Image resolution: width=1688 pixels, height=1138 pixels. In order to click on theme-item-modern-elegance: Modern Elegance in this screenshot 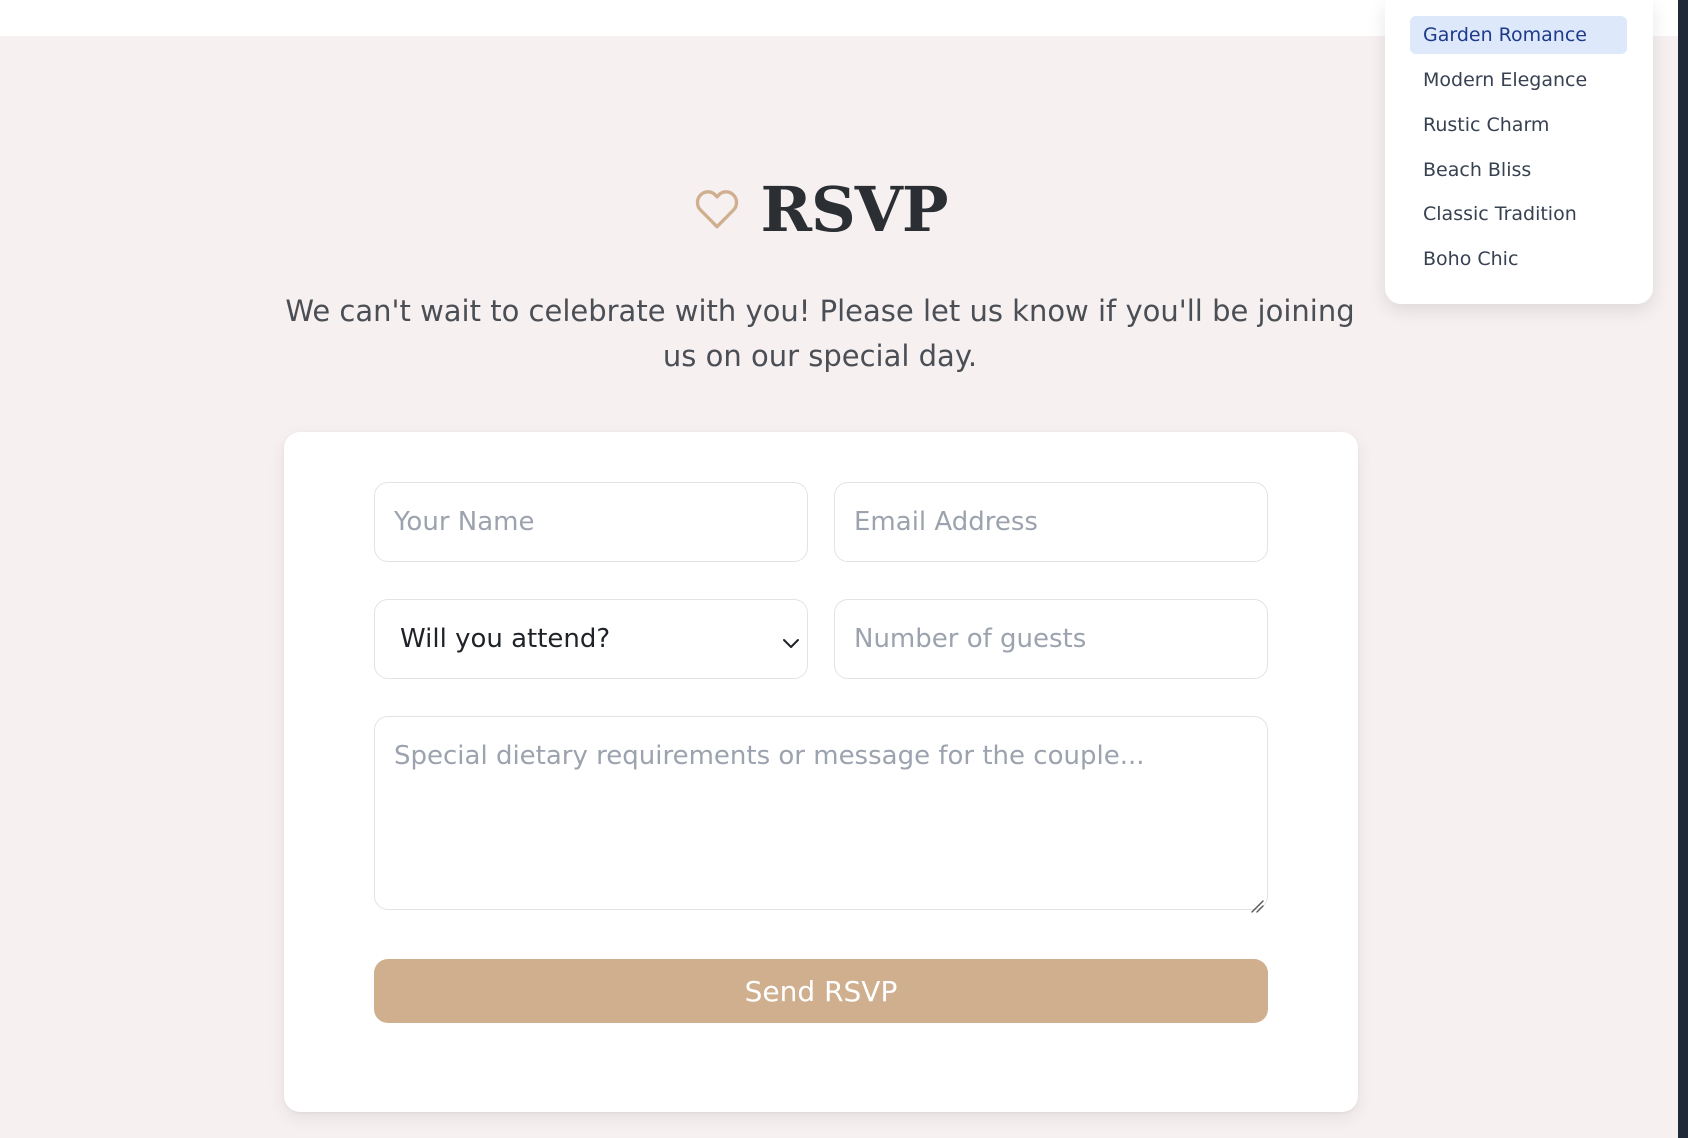, I will do `click(1518, 80)`.